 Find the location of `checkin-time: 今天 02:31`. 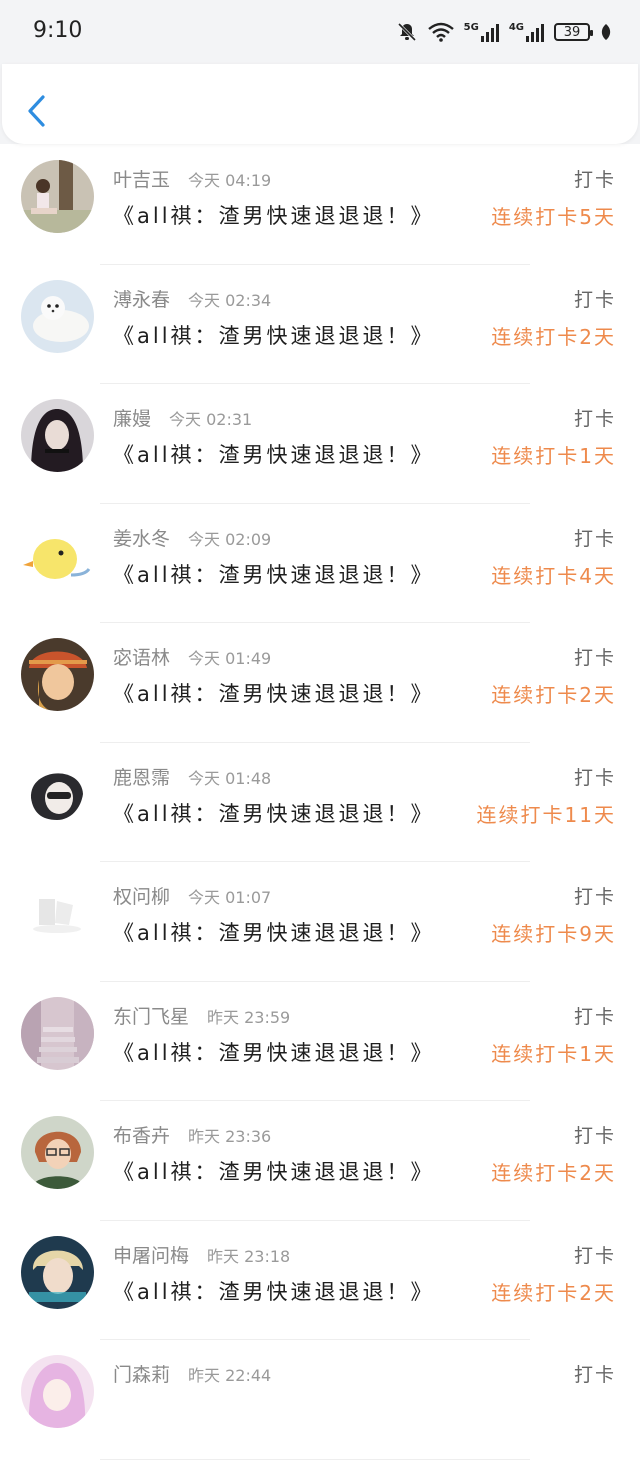

checkin-time: 今天 02:31 is located at coordinates (211, 419).